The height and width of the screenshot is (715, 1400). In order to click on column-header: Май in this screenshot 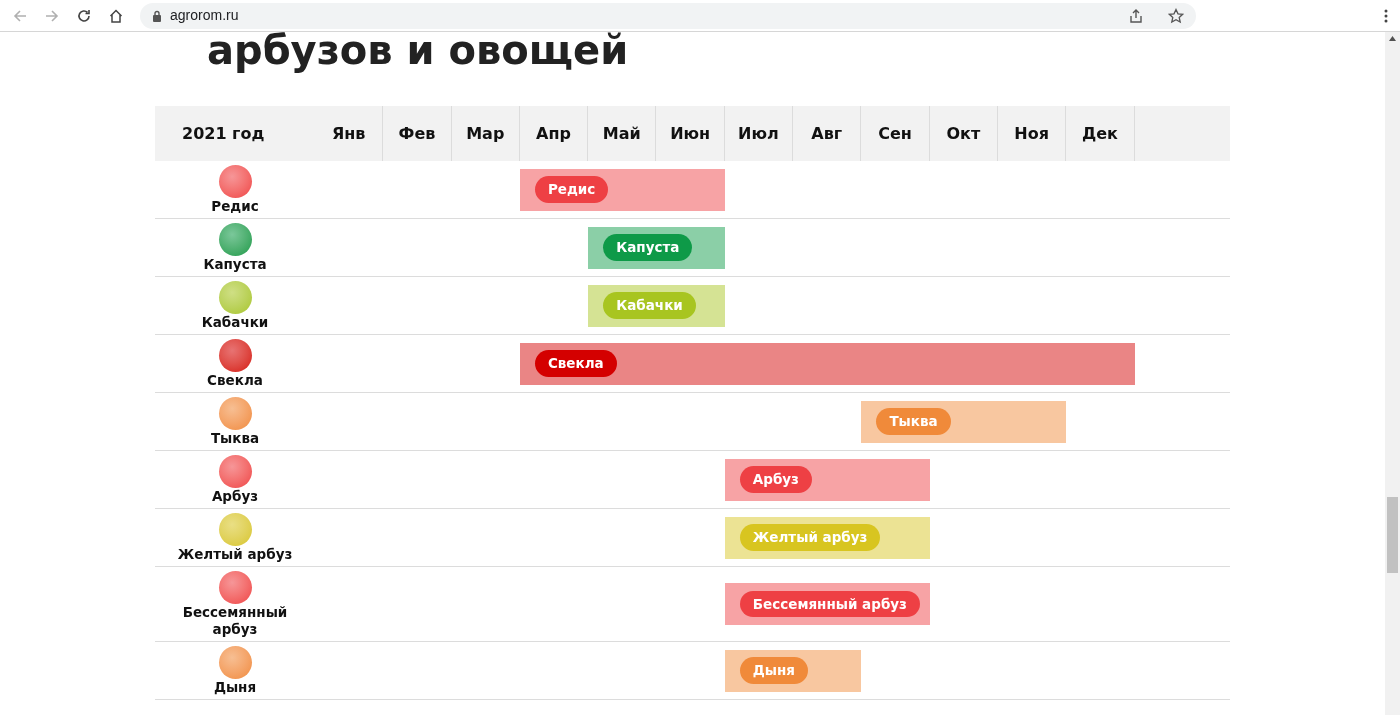, I will do `click(622, 133)`.